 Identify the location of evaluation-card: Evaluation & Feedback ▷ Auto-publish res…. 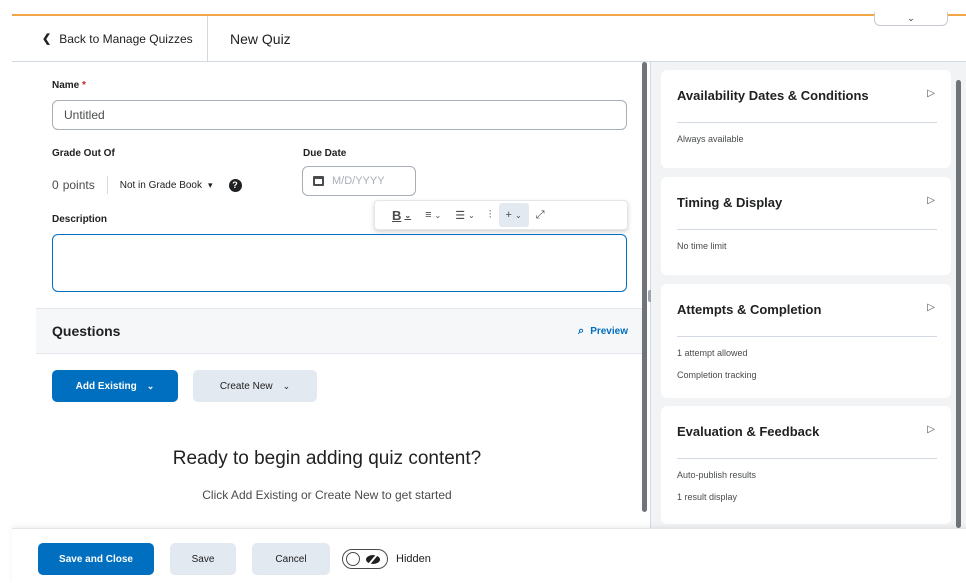
(806, 465).